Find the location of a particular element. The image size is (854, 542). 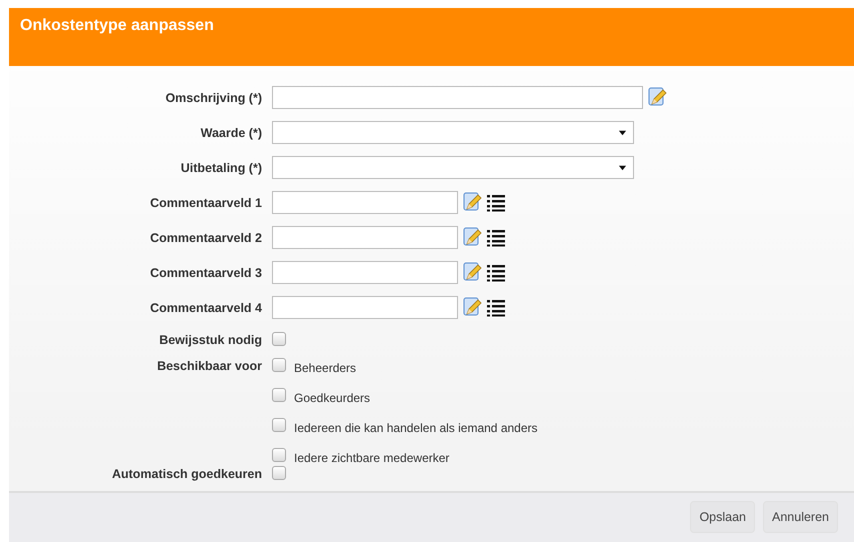

checkbox-label: Goedkeurders is located at coordinates (332, 397).